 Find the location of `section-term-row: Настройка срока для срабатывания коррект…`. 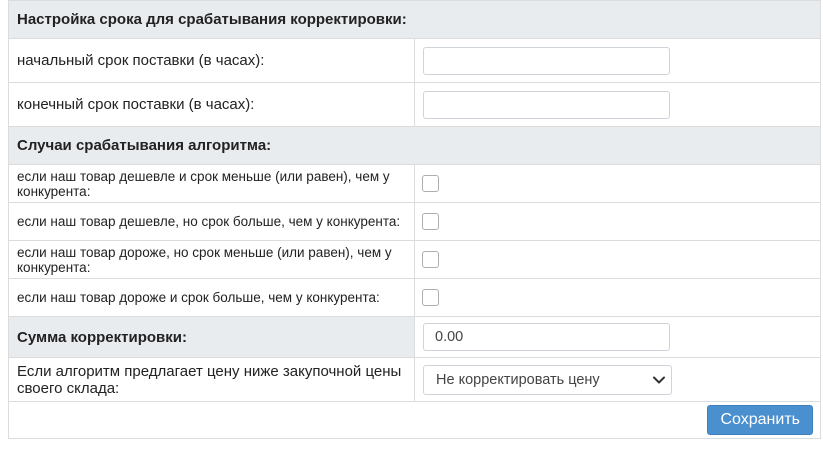

section-term-row: Настройка срока для срабатывания коррект… is located at coordinates (414, 19).